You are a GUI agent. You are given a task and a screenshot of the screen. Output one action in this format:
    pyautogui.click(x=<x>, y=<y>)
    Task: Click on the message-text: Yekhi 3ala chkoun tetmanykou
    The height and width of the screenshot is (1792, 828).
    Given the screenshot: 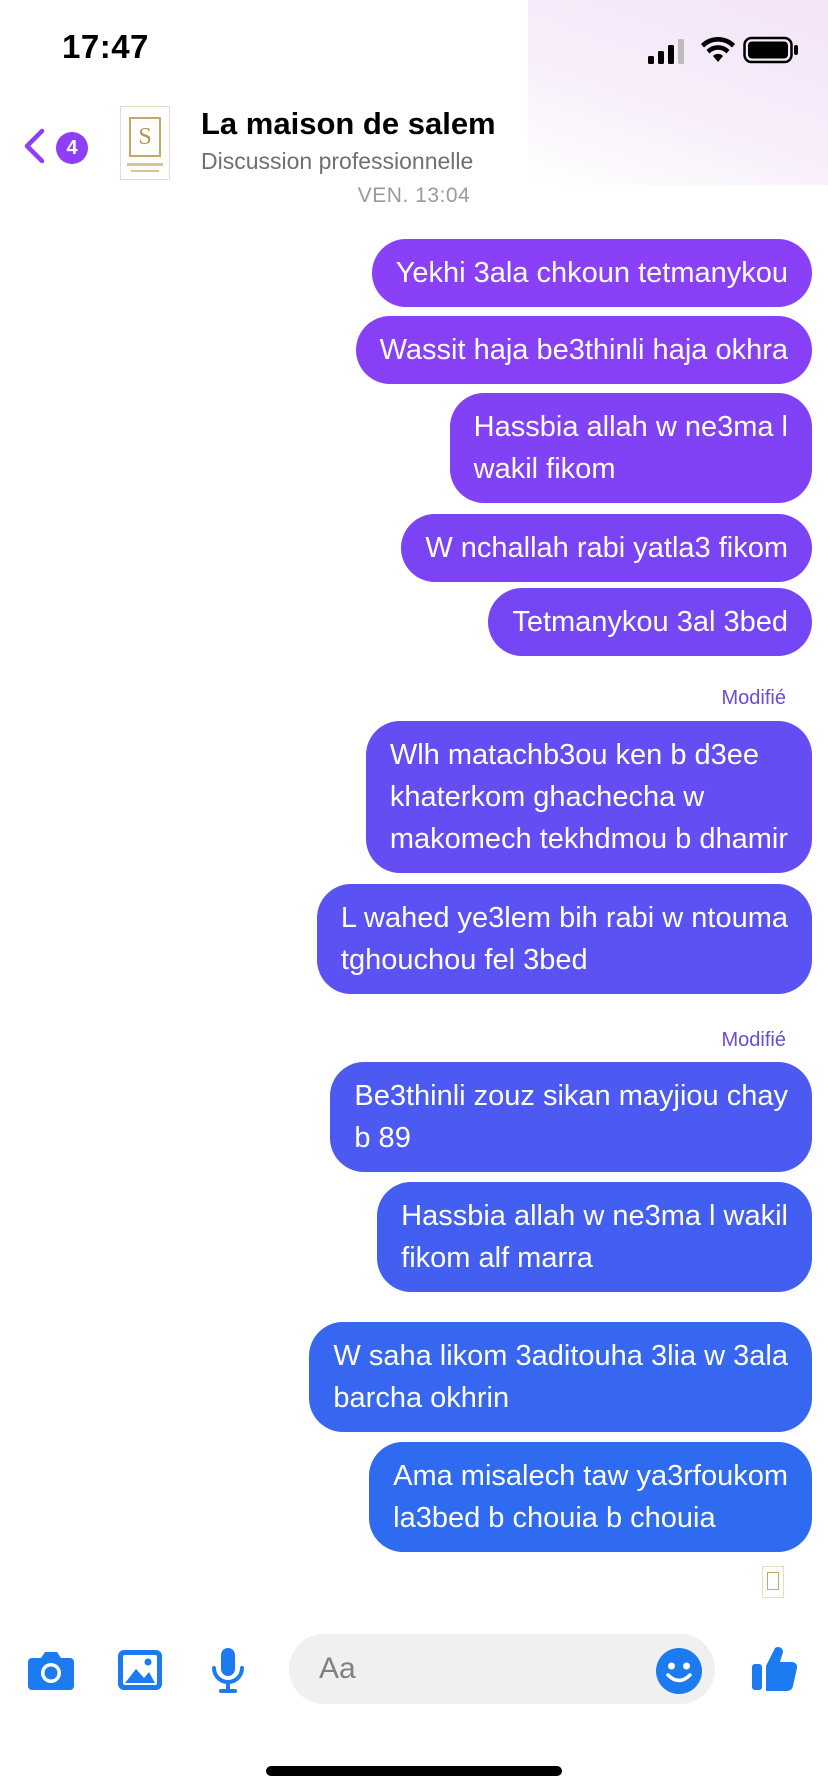 What is the action you would take?
    pyautogui.click(x=591, y=273)
    